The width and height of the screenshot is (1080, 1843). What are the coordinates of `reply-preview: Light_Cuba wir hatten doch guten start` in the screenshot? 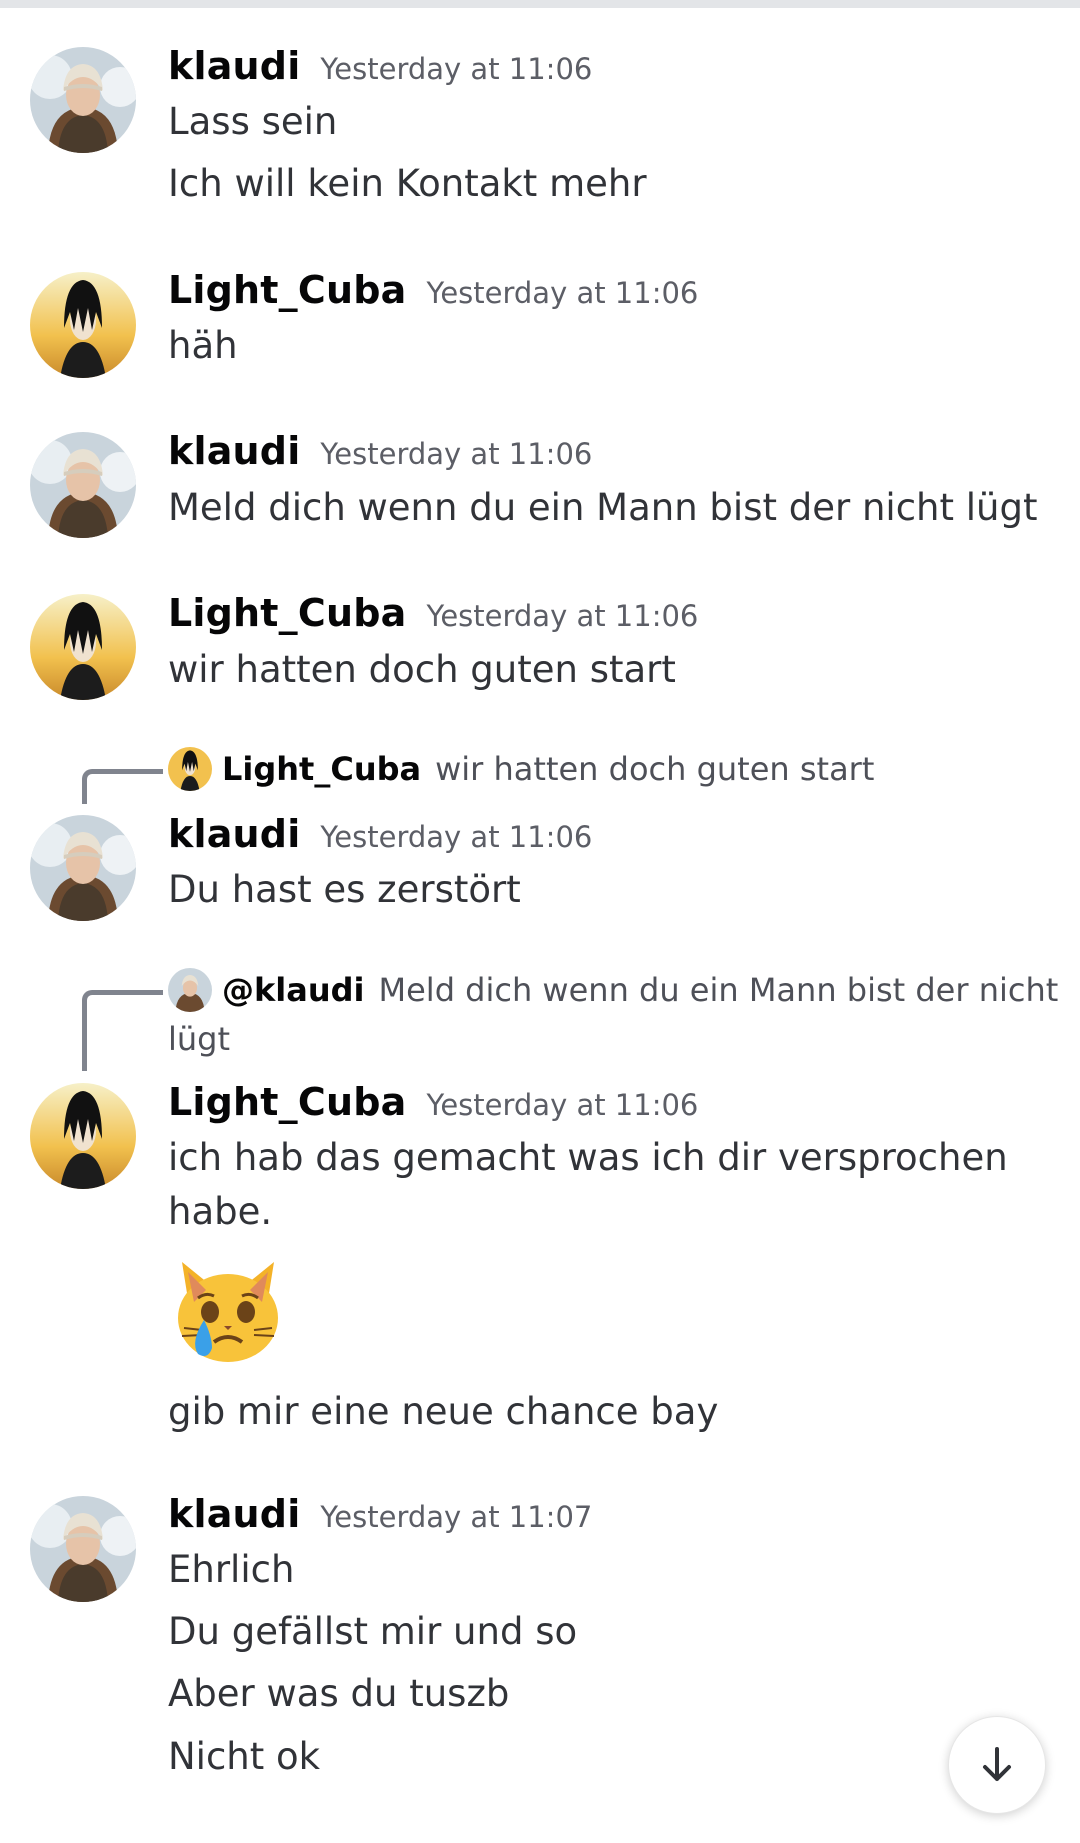 It's located at (521, 769).